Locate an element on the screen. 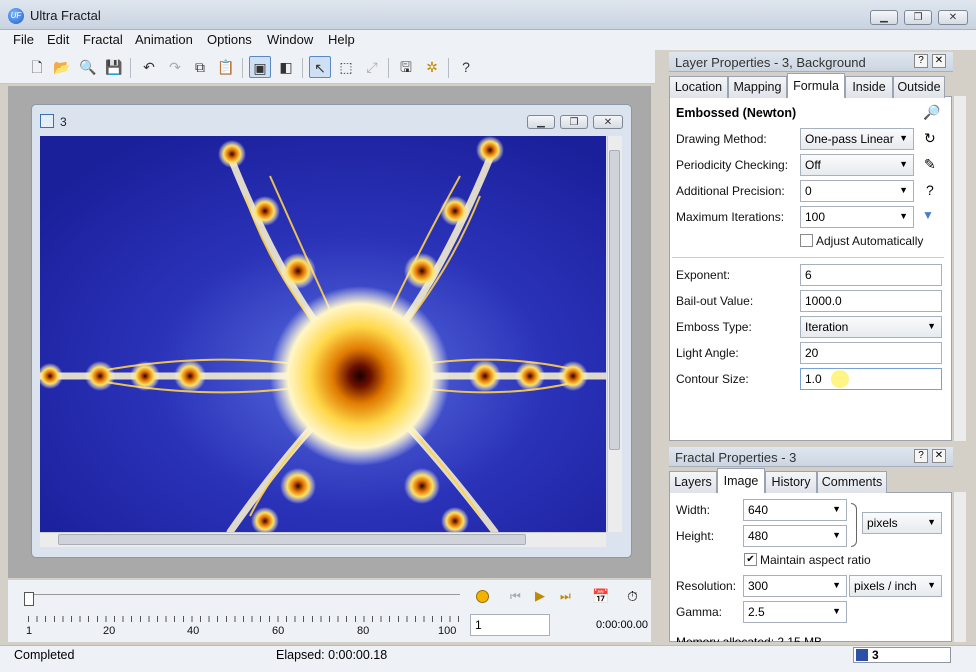 The height and width of the screenshot is (672, 976). additional-precision-label: Additional Precision: is located at coordinates (730, 191).